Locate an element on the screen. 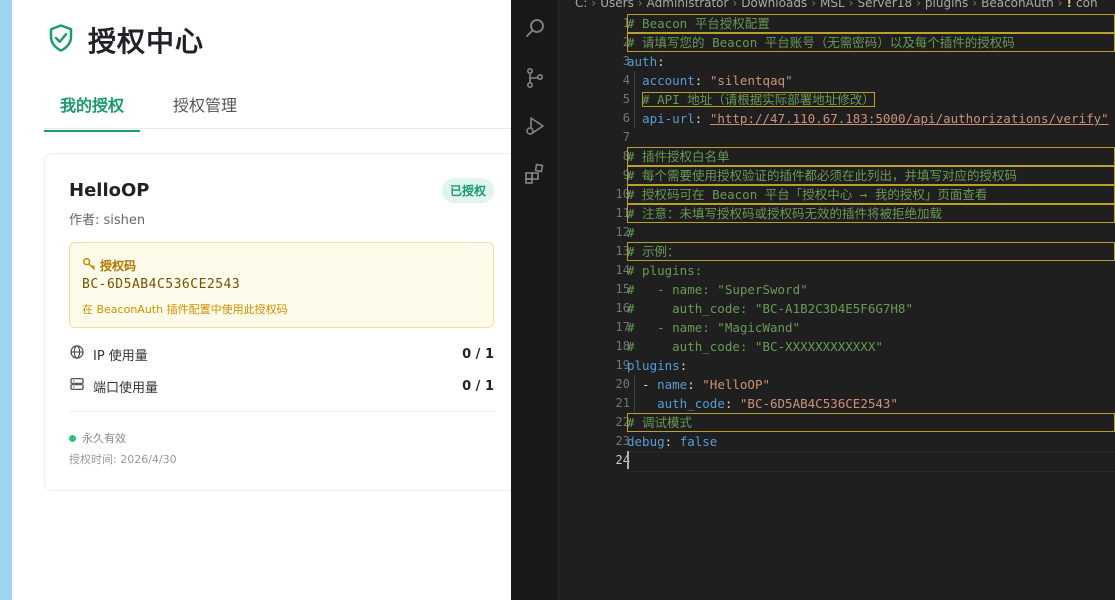 The image size is (1115, 600). status-dot-icon is located at coordinates (72, 438).